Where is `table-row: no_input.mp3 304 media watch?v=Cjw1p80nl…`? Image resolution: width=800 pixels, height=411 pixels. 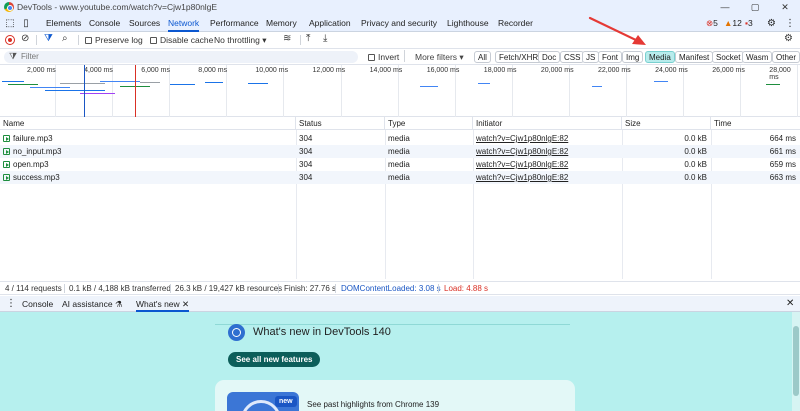 table-row: no_input.mp3 304 media watch?v=Cjw1p80nl… is located at coordinates (400, 151).